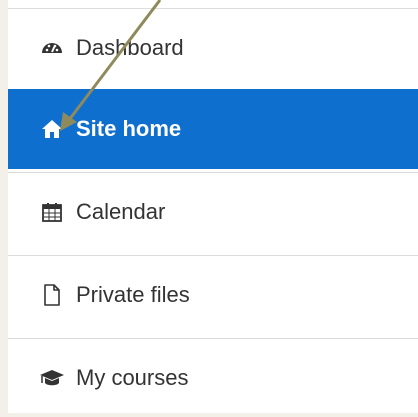  What do you see at coordinates (52, 212) in the screenshot?
I see `calendar-icon` at bounding box center [52, 212].